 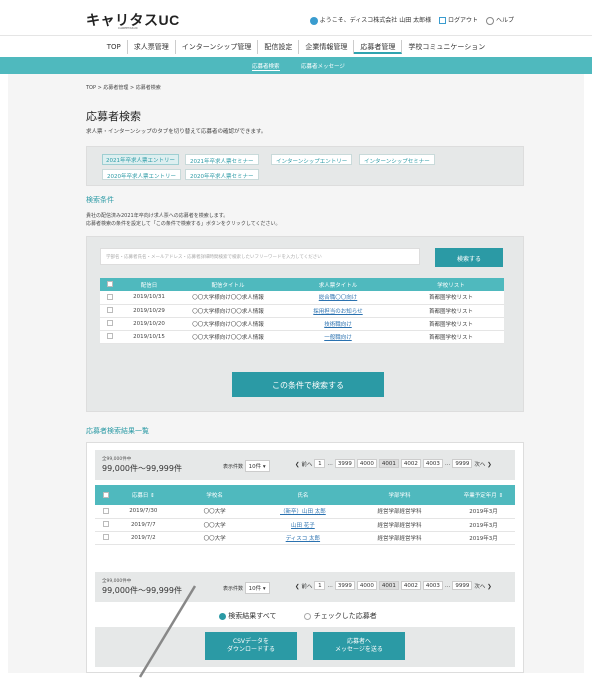 I want to click on nav-school: 学校コミュニケーション, so click(x=446, y=47).